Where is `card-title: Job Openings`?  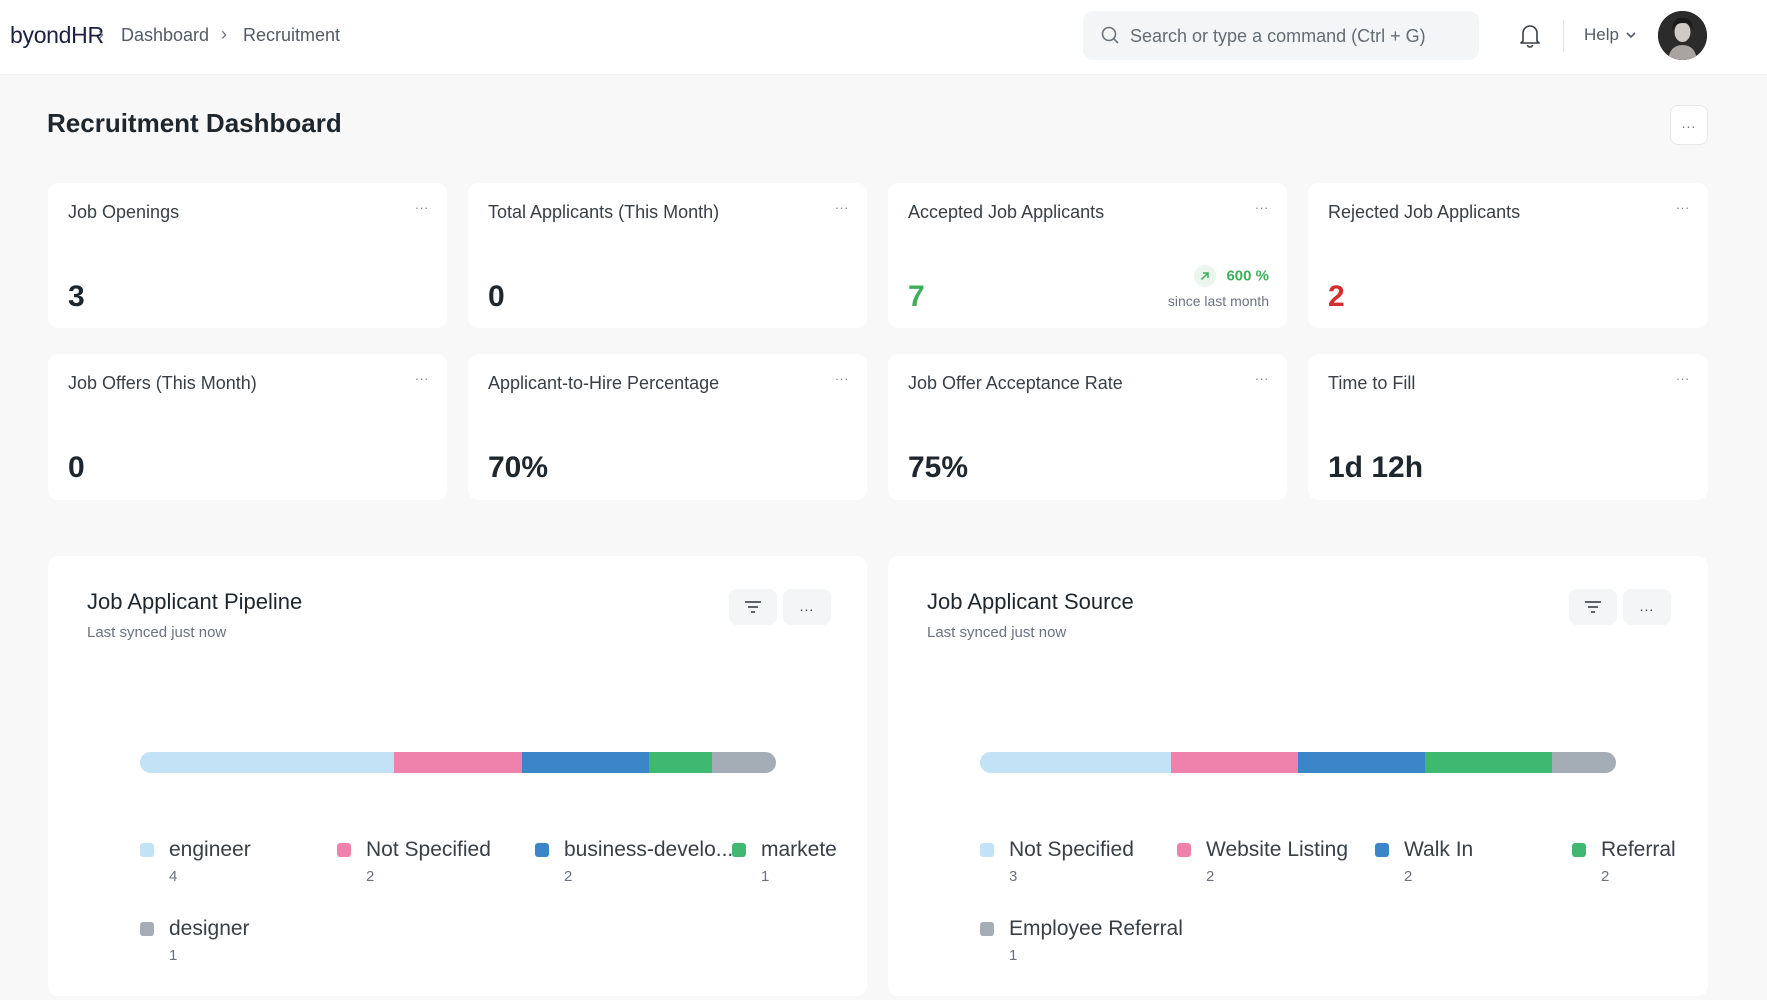
card-title: Job Openings is located at coordinates (124, 212).